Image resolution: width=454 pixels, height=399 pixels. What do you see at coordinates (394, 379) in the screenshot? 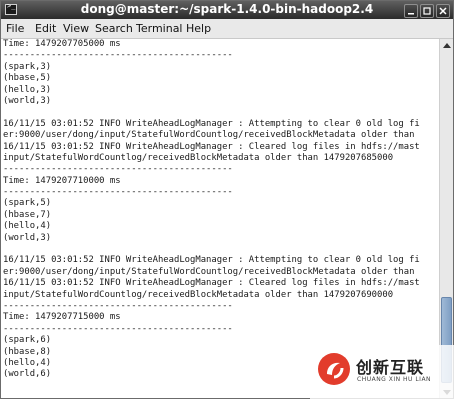
I see `watermark-subtitle: CHUANG XIN HU LIAN` at bounding box center [394, 379].